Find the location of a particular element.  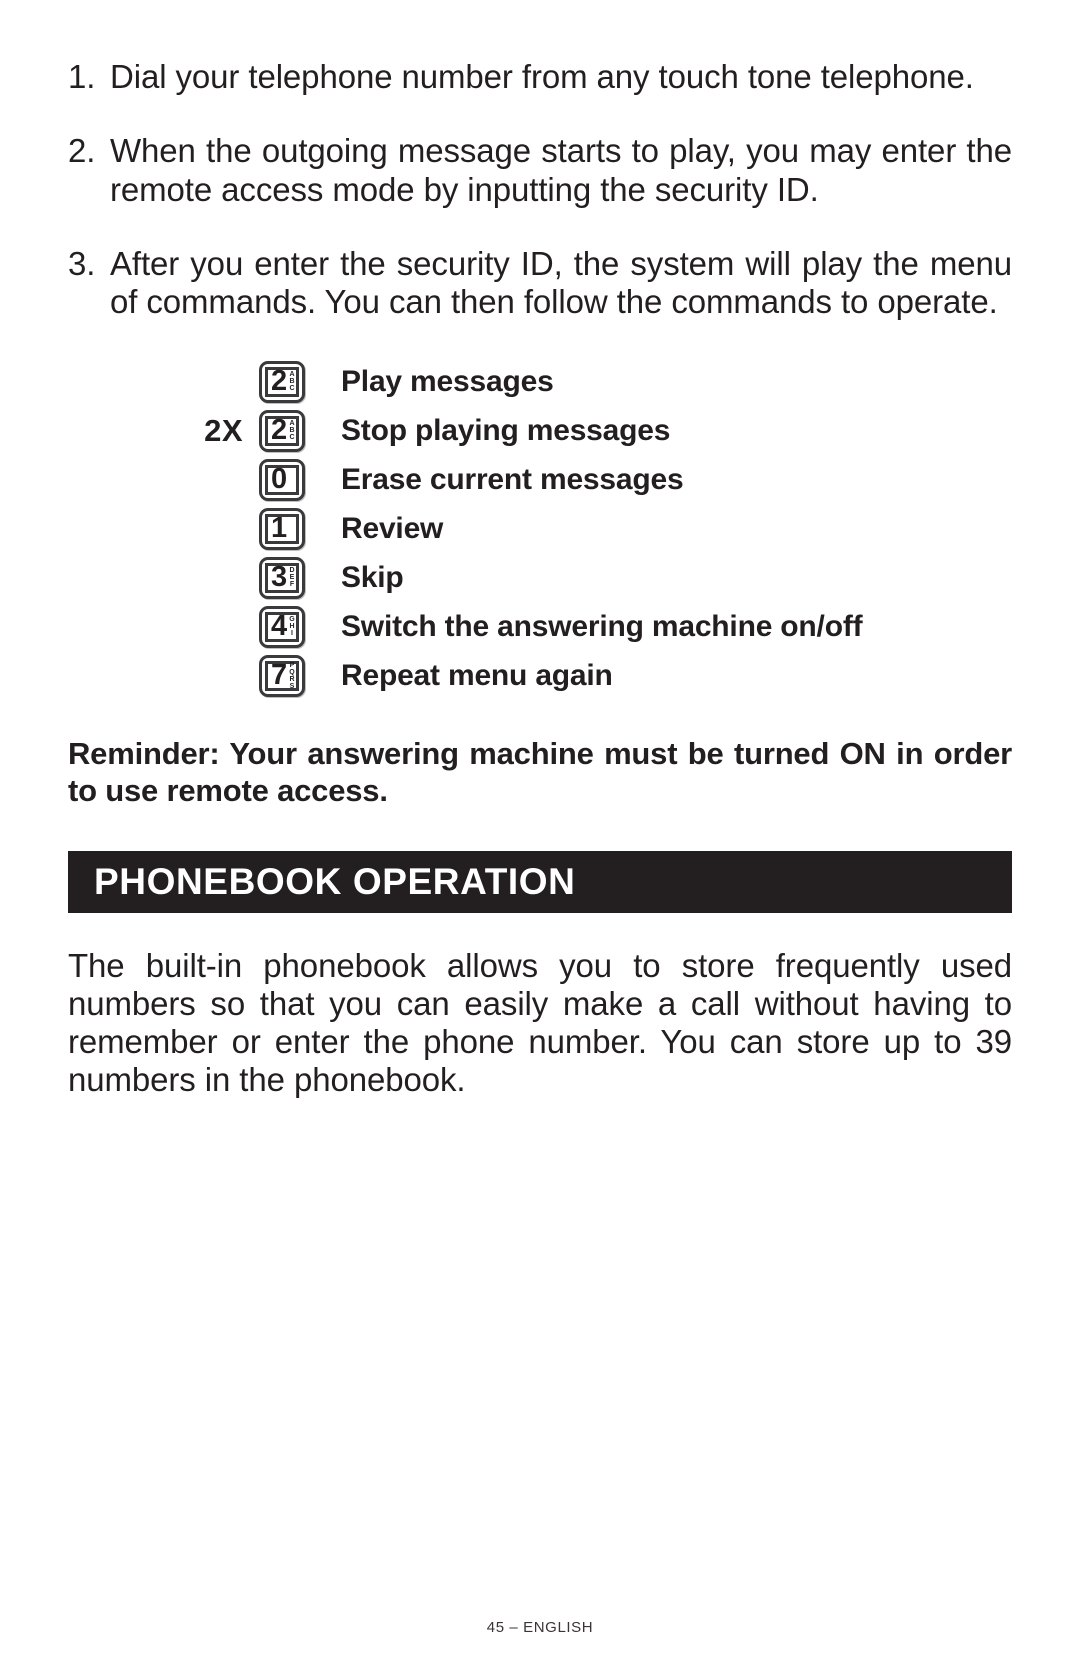

list-item: 0 Erase current messages is located at coordinates (540, 479).